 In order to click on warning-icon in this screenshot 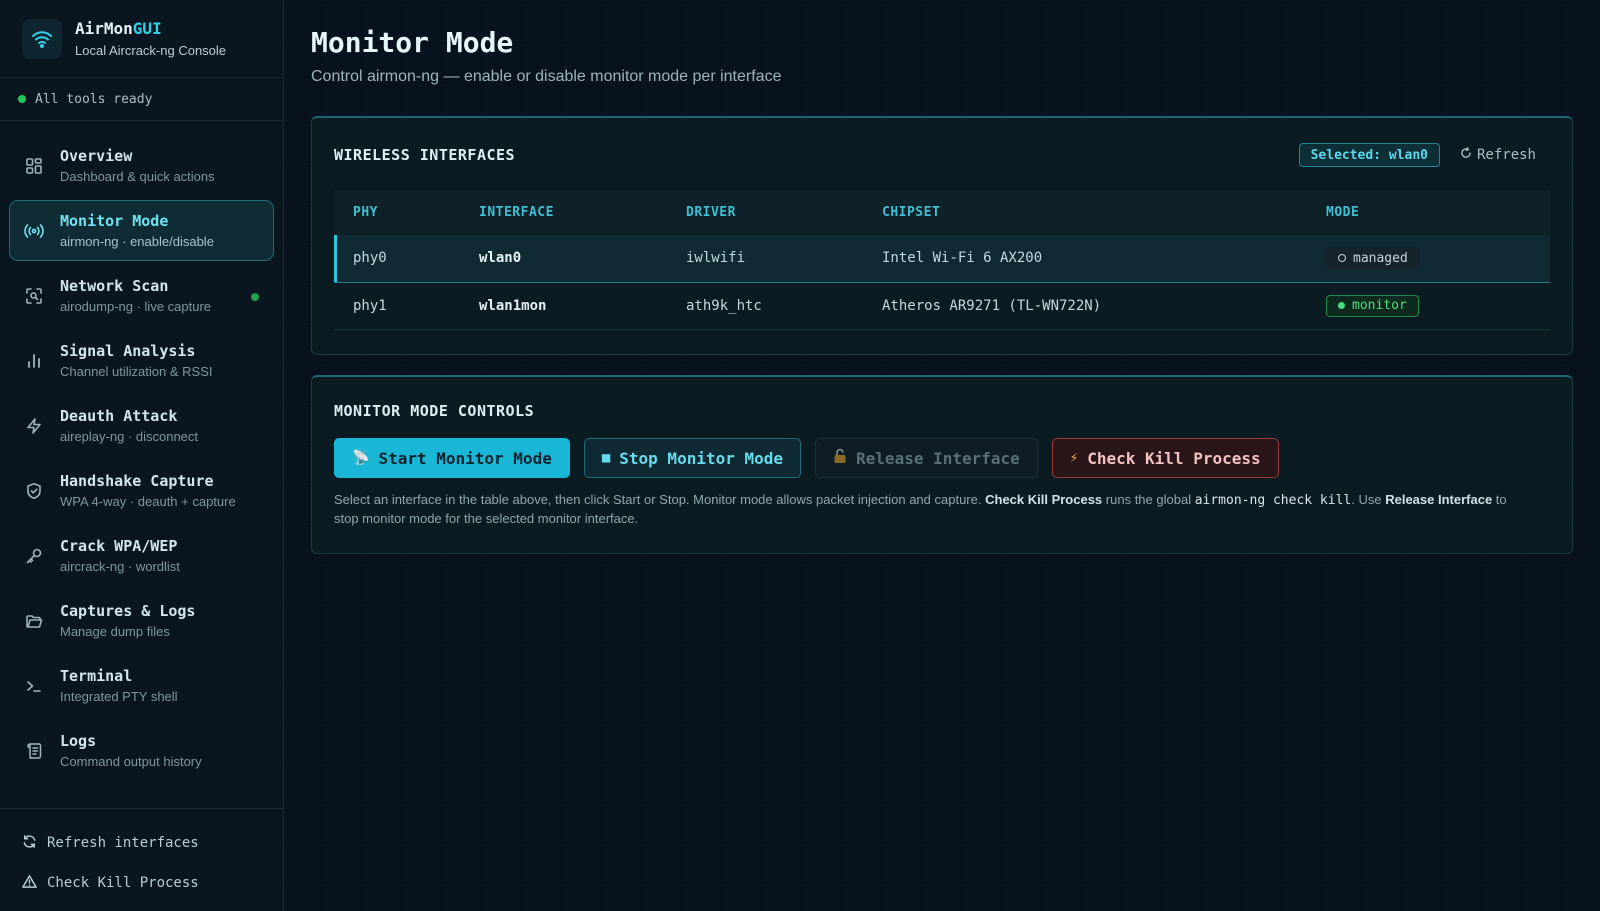, I will do `click(29, 883)`.